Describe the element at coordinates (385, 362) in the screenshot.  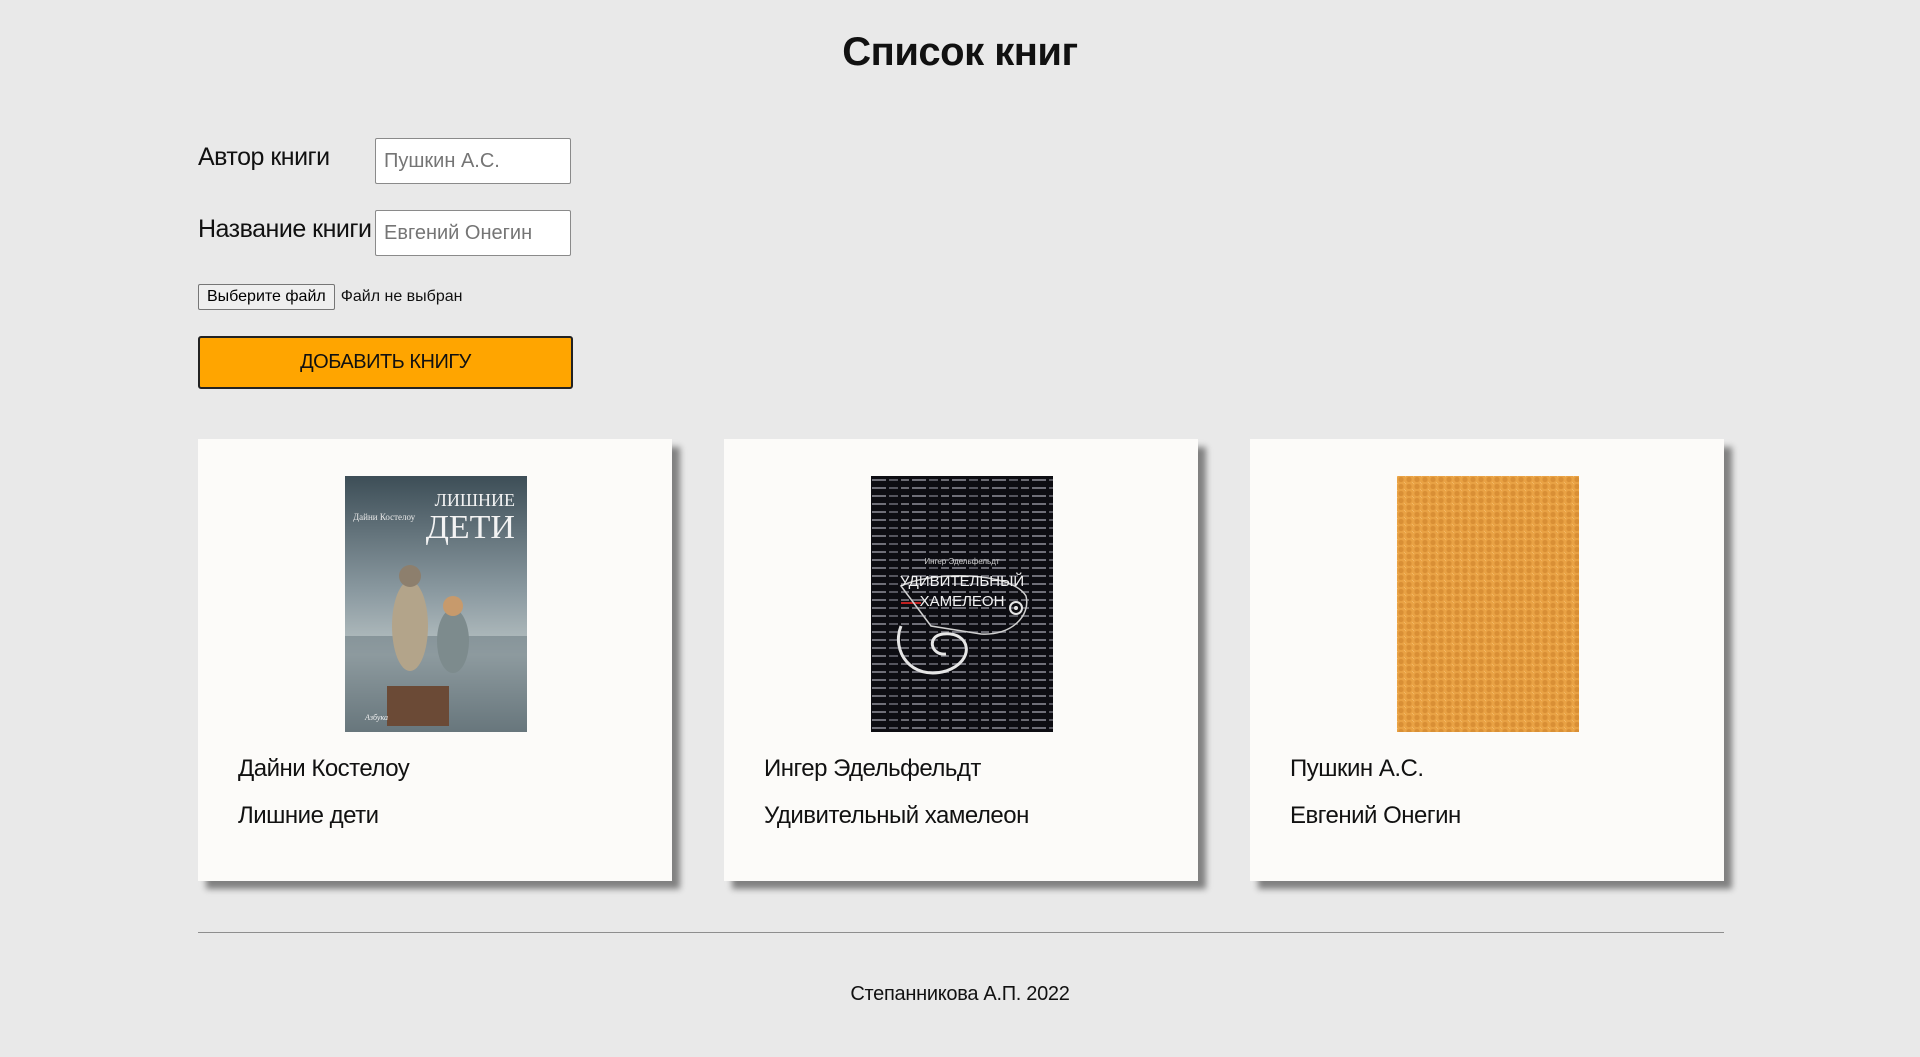
I see `add-book-button: ДОБАВИТЬ КНИГУ` at that location.